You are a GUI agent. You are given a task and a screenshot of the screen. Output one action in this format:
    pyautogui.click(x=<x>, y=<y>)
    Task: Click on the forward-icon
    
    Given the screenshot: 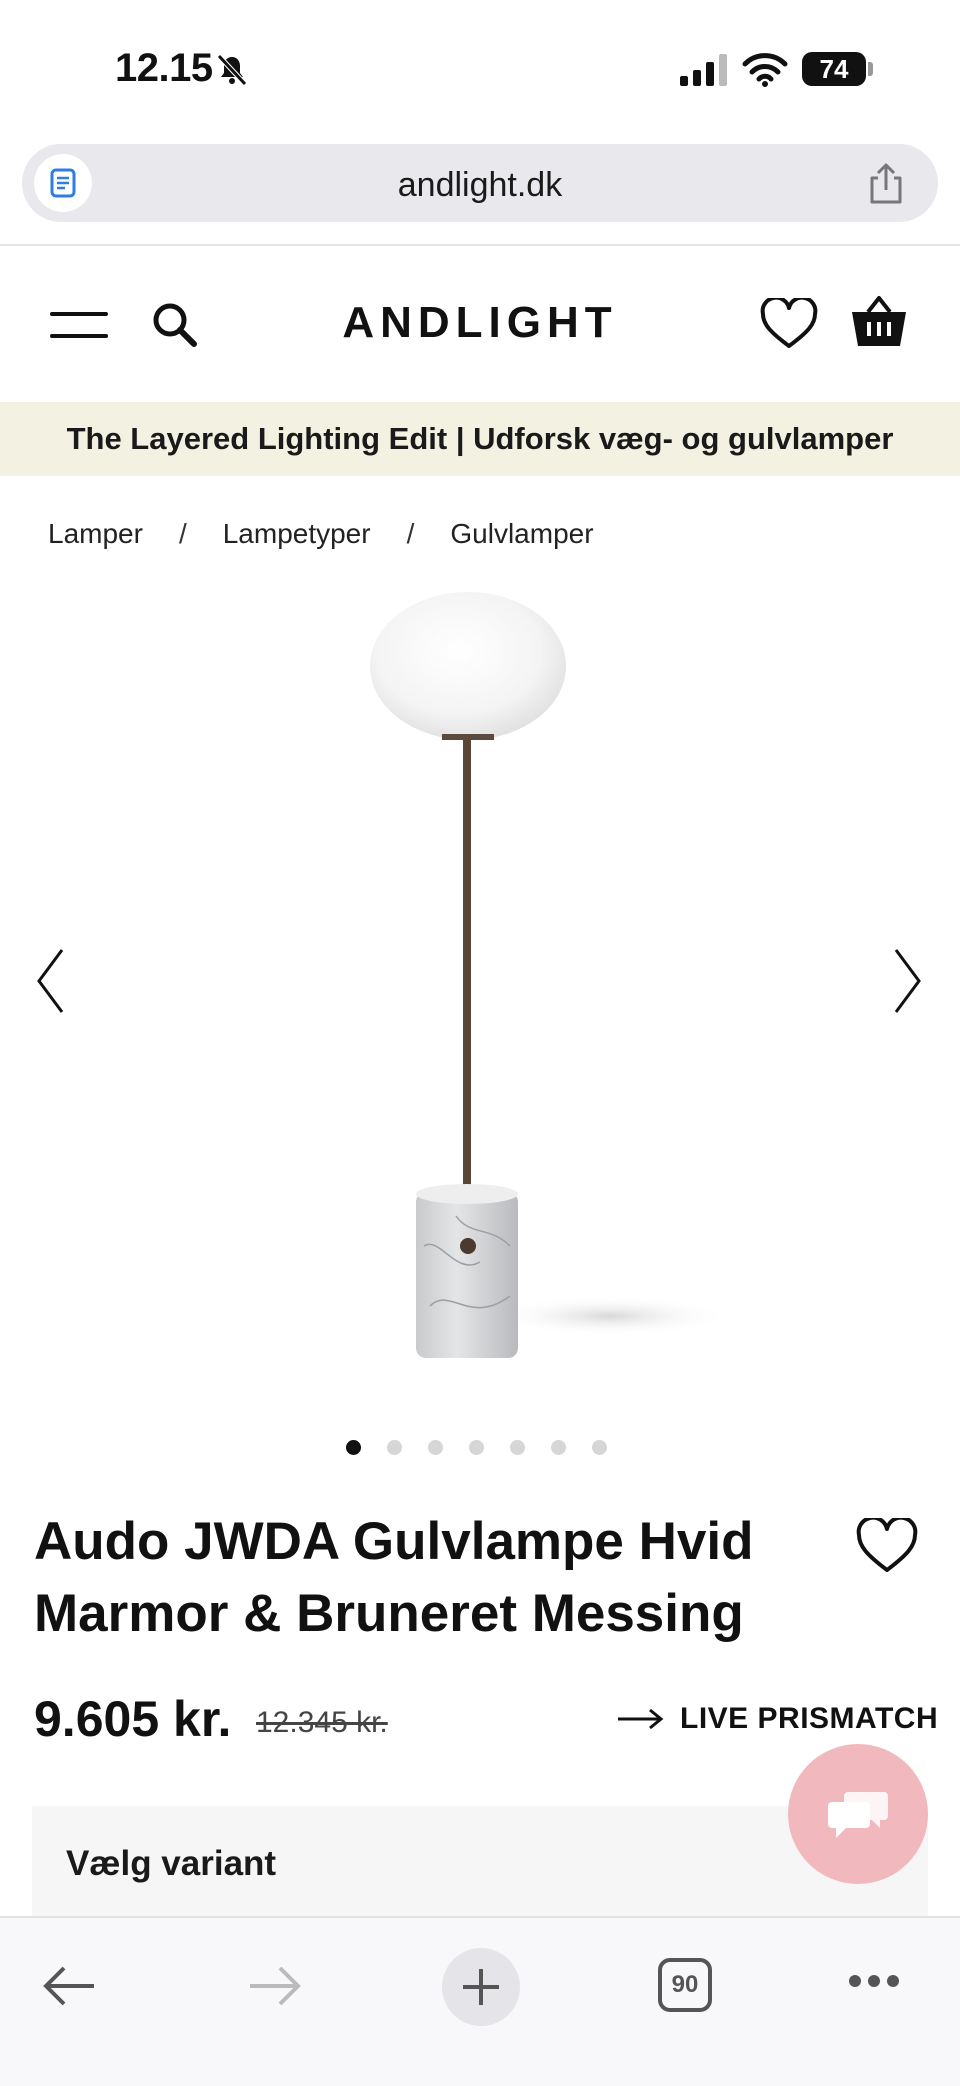 What is the action you would take?
    pyautogui.click(x=274, y=1986)
    